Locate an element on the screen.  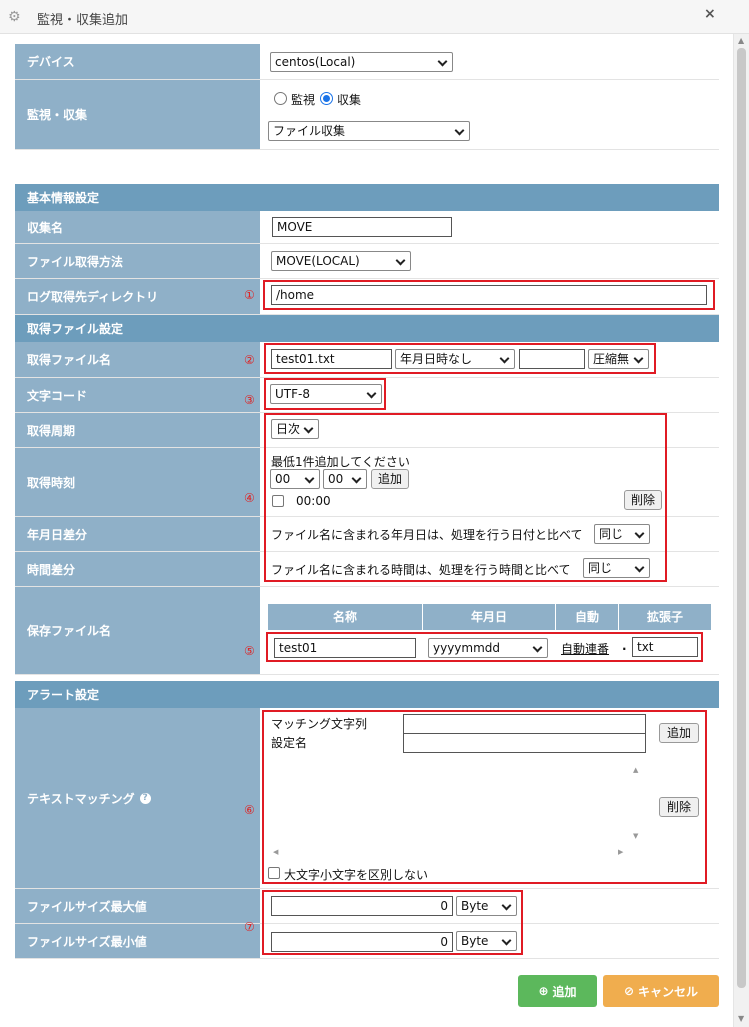
marker-3: ③ is located at coordinates (249, 400).